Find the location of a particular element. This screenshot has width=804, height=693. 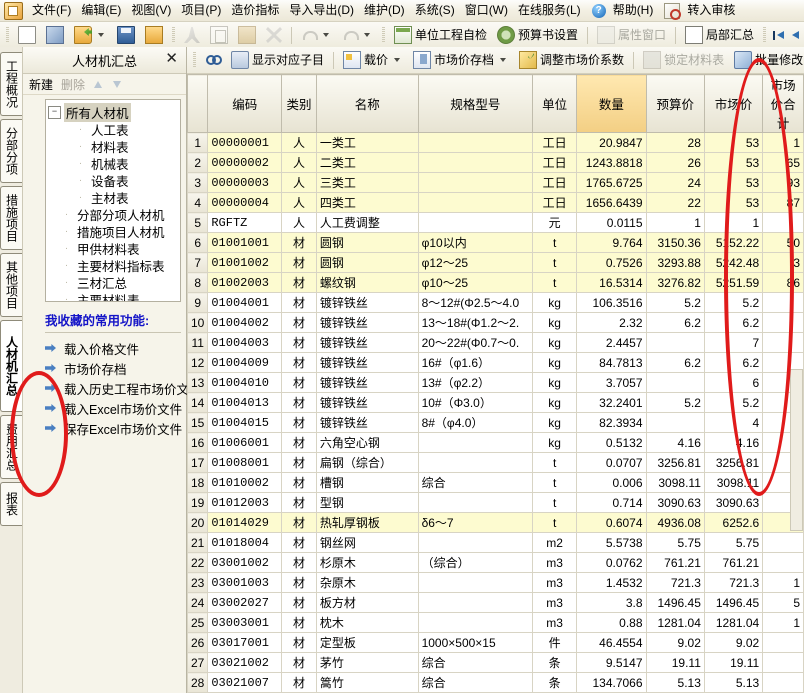

cell-code: 00000001 is located at coordinates (245, 142).